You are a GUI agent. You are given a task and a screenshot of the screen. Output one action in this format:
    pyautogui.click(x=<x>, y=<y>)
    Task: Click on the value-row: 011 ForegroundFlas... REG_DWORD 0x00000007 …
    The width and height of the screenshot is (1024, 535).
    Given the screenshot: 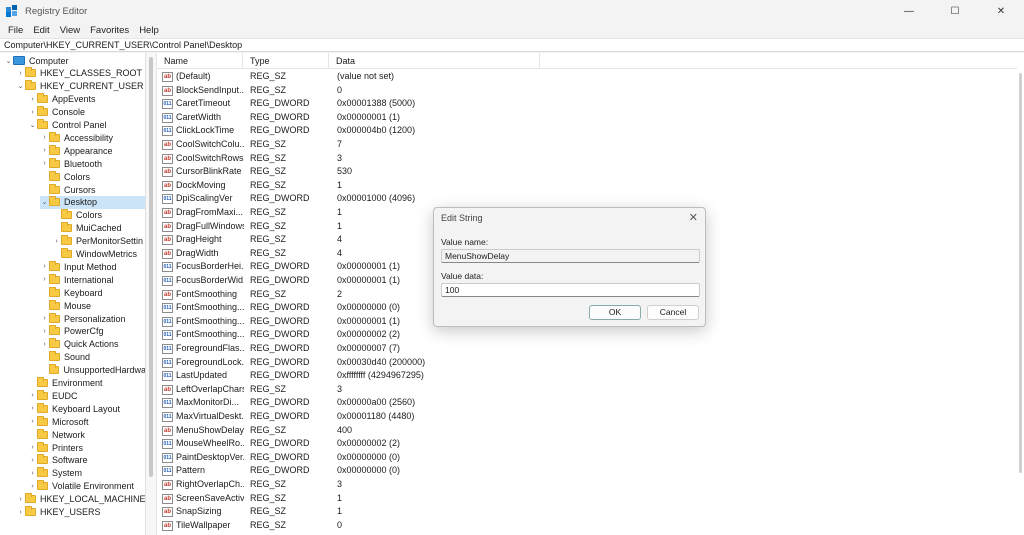 What is the action you would take?
    pyautogui.click(x=590, y=349)
    